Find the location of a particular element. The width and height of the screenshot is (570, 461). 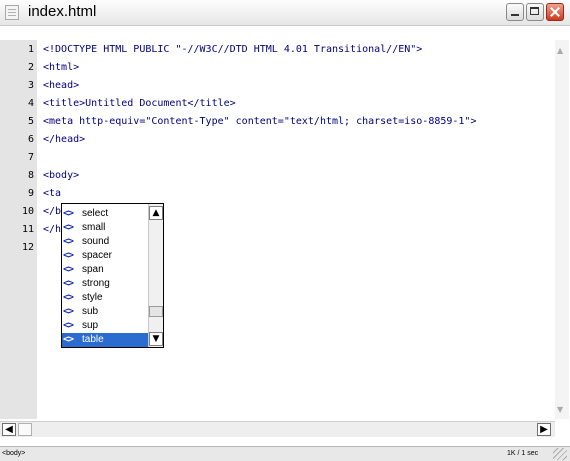

scroll-left-icon: ◀ is located at coordinates (9, 429).